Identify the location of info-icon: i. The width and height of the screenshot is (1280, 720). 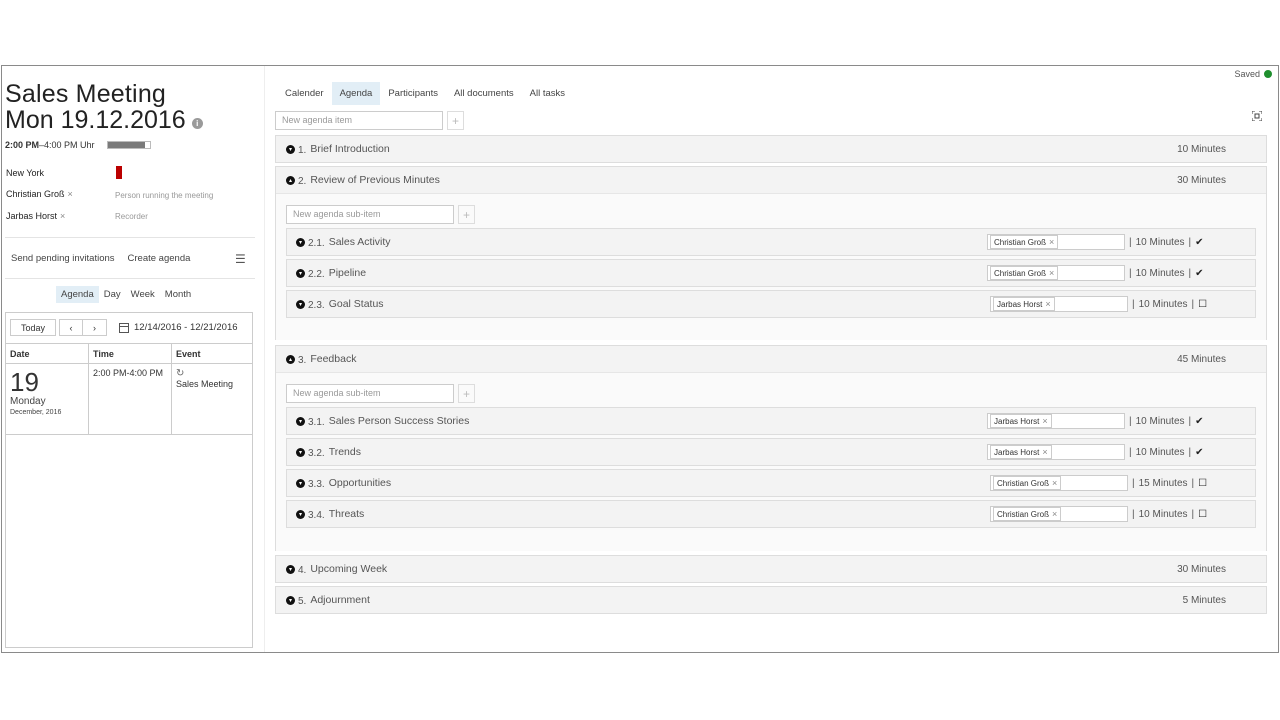
(197, 123).